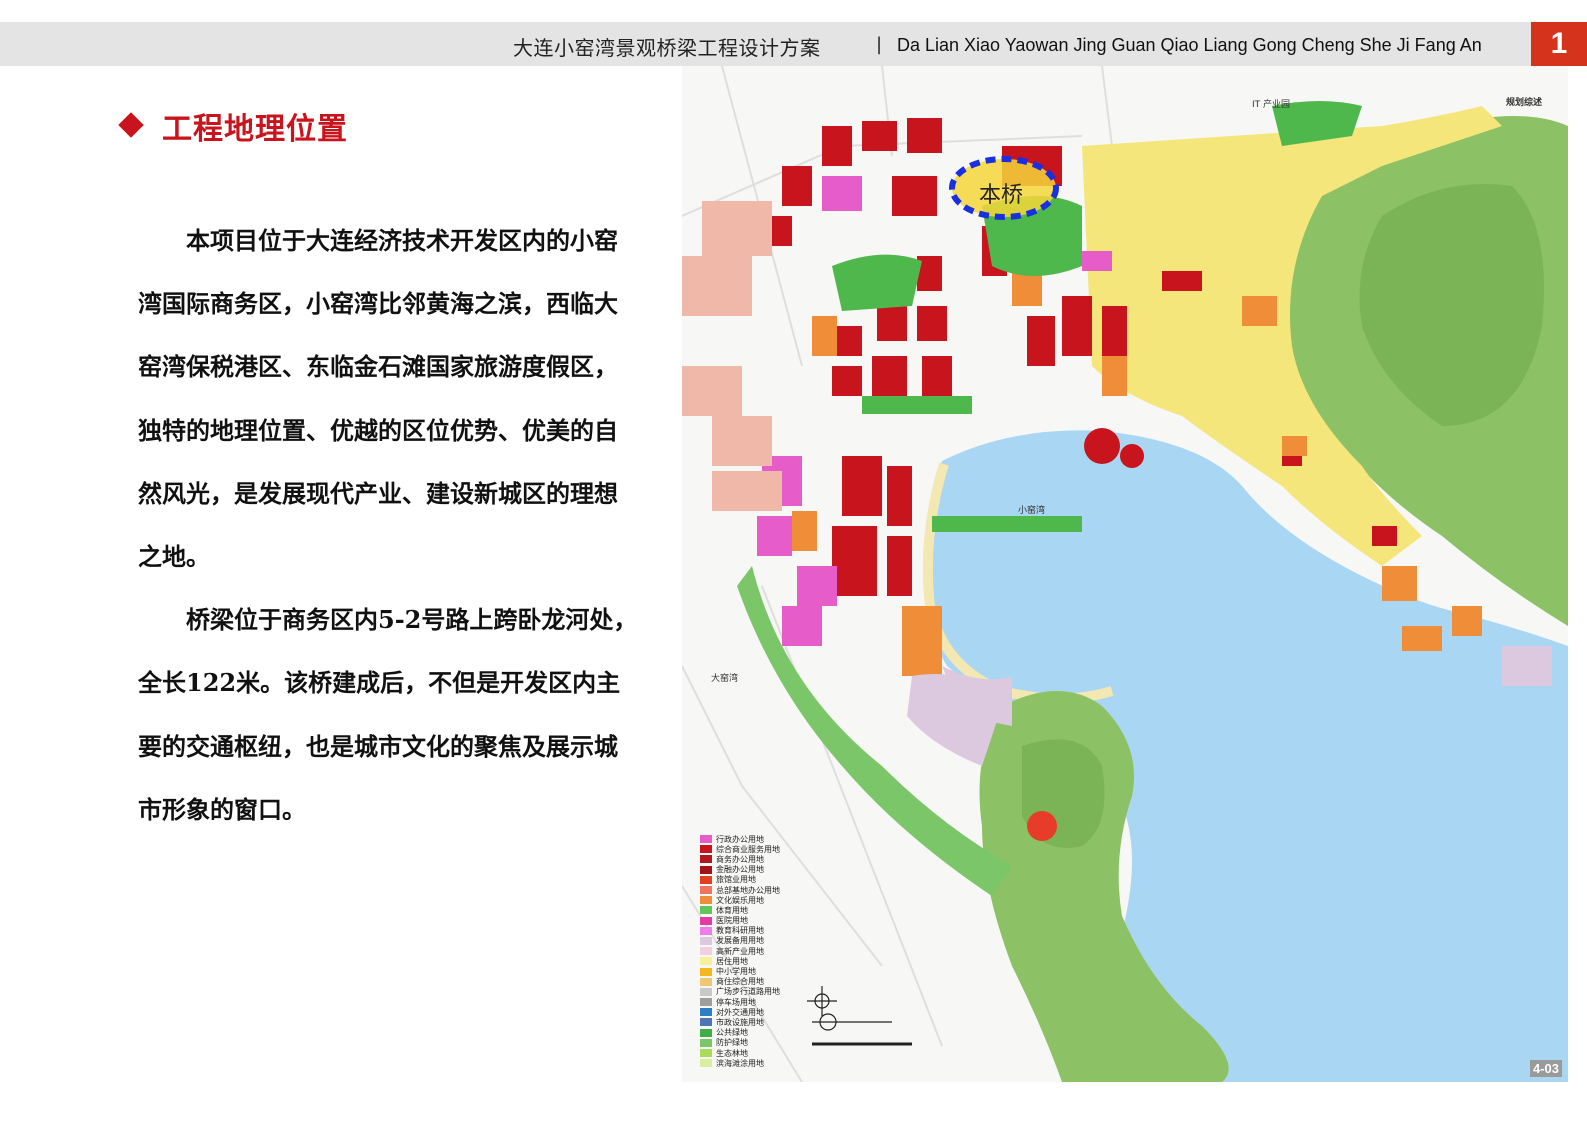 Image resolution: width=1587 pixels, height=1122 pixels. Describe the element at coordinates (748, 890) in the screenshot. I see `legend-label: 总部基地办公用地` at that location.